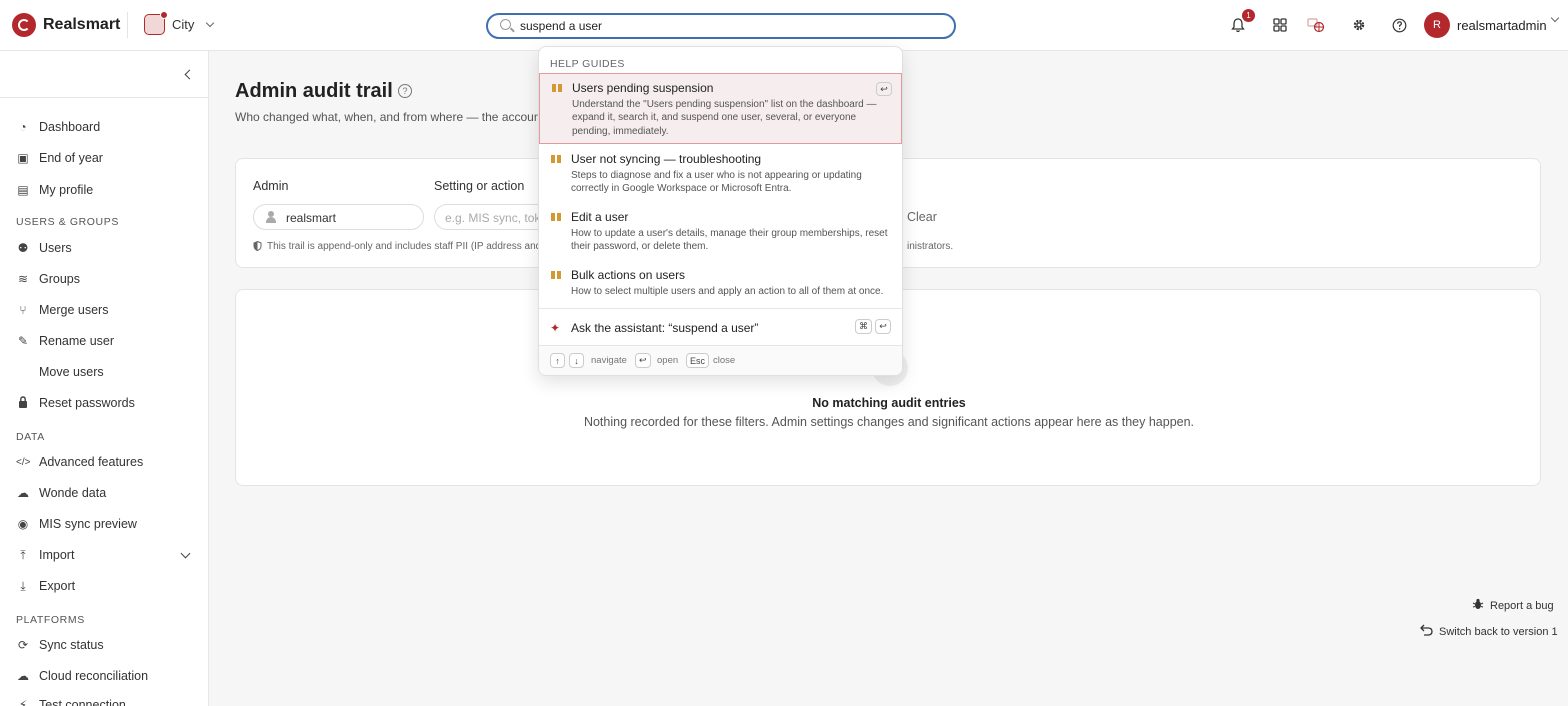 This screenshot has height=706, width=1568. I want to click on arrow-up-key-icon: ↑, so click(557, 360).